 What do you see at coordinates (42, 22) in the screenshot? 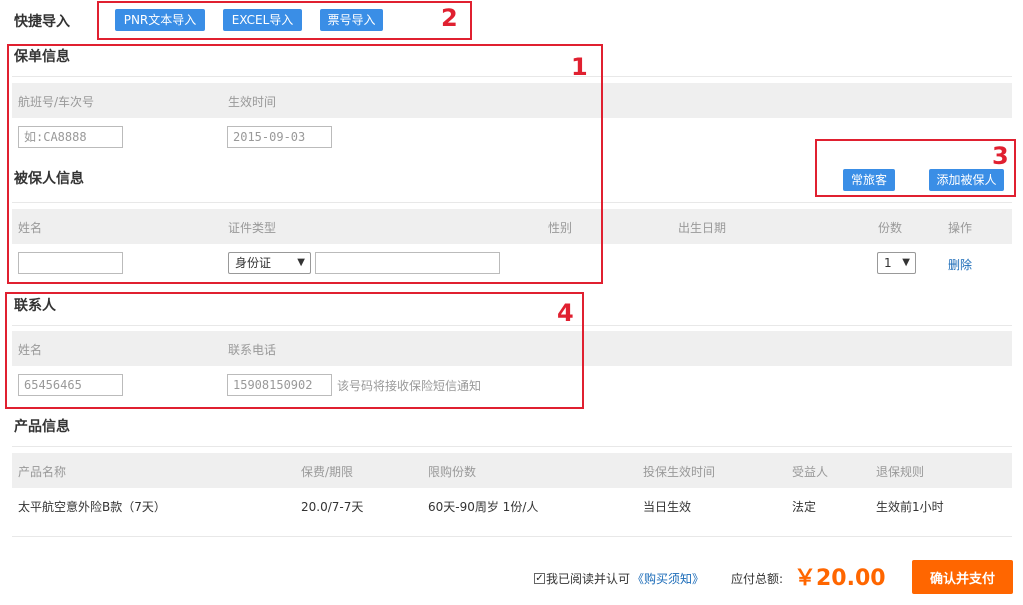
I see `quick-import-title: 快捷导入` at bounding box center [42, 22].